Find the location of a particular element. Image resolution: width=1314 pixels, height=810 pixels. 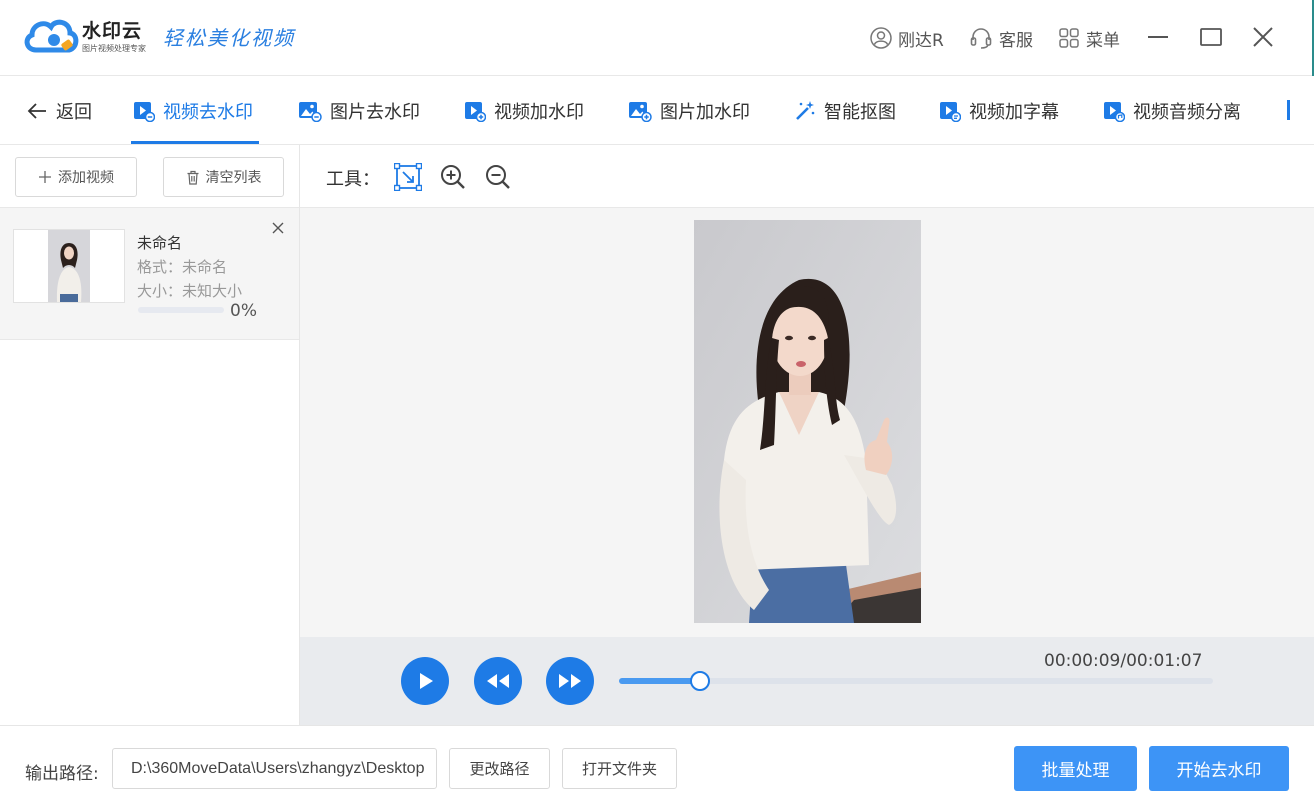

file-format: 格式：未命名 is located at coordinates (182, 267).